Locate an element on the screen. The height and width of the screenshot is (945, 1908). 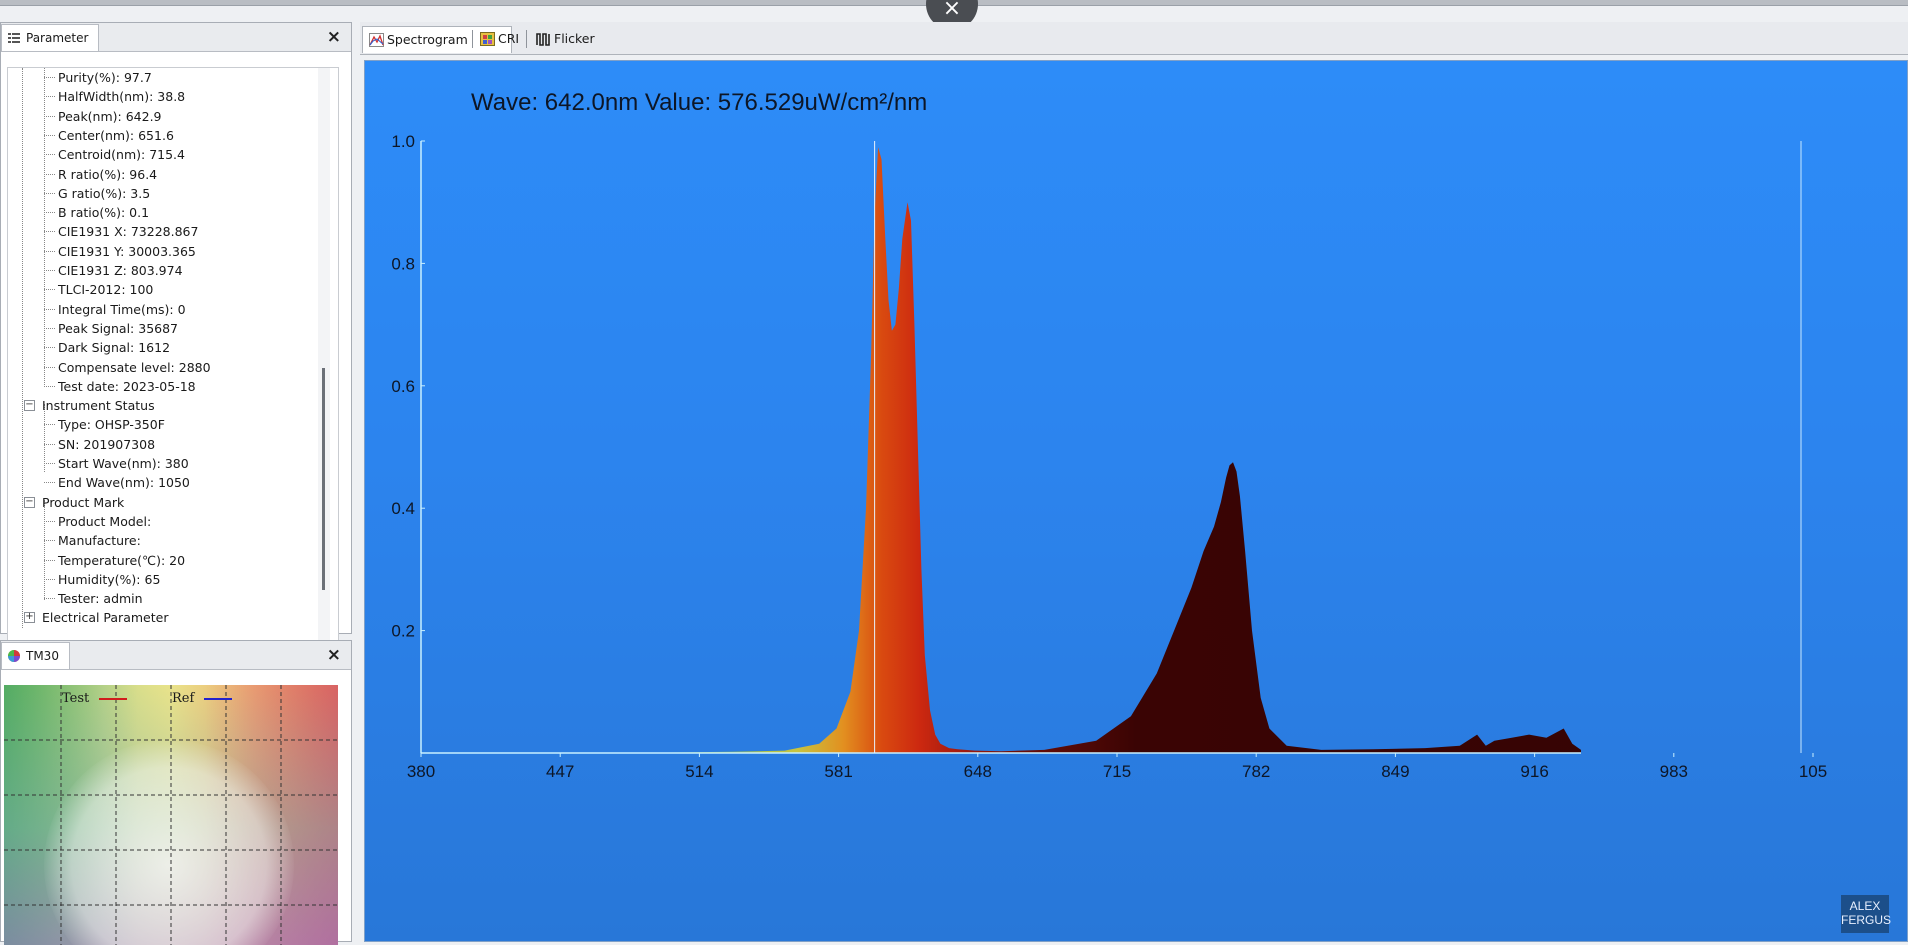
tree-item: Test date: 2023-05-18 is located at coordinates (120, 386).